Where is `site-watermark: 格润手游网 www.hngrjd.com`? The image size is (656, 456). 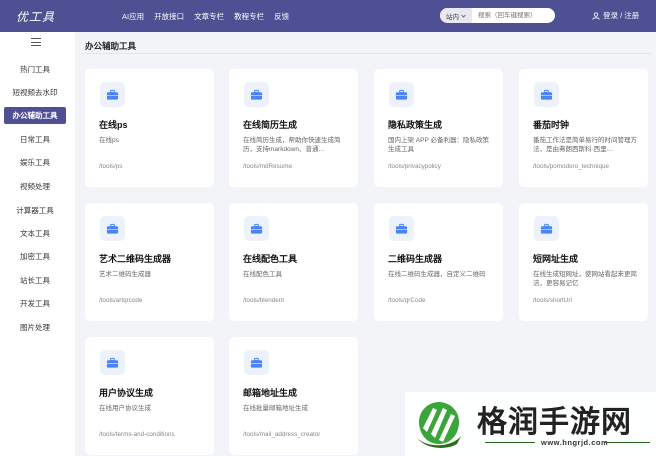
site-watermark: 格润手游网 www.hngrjd.com is located at coordinates (530, 424).